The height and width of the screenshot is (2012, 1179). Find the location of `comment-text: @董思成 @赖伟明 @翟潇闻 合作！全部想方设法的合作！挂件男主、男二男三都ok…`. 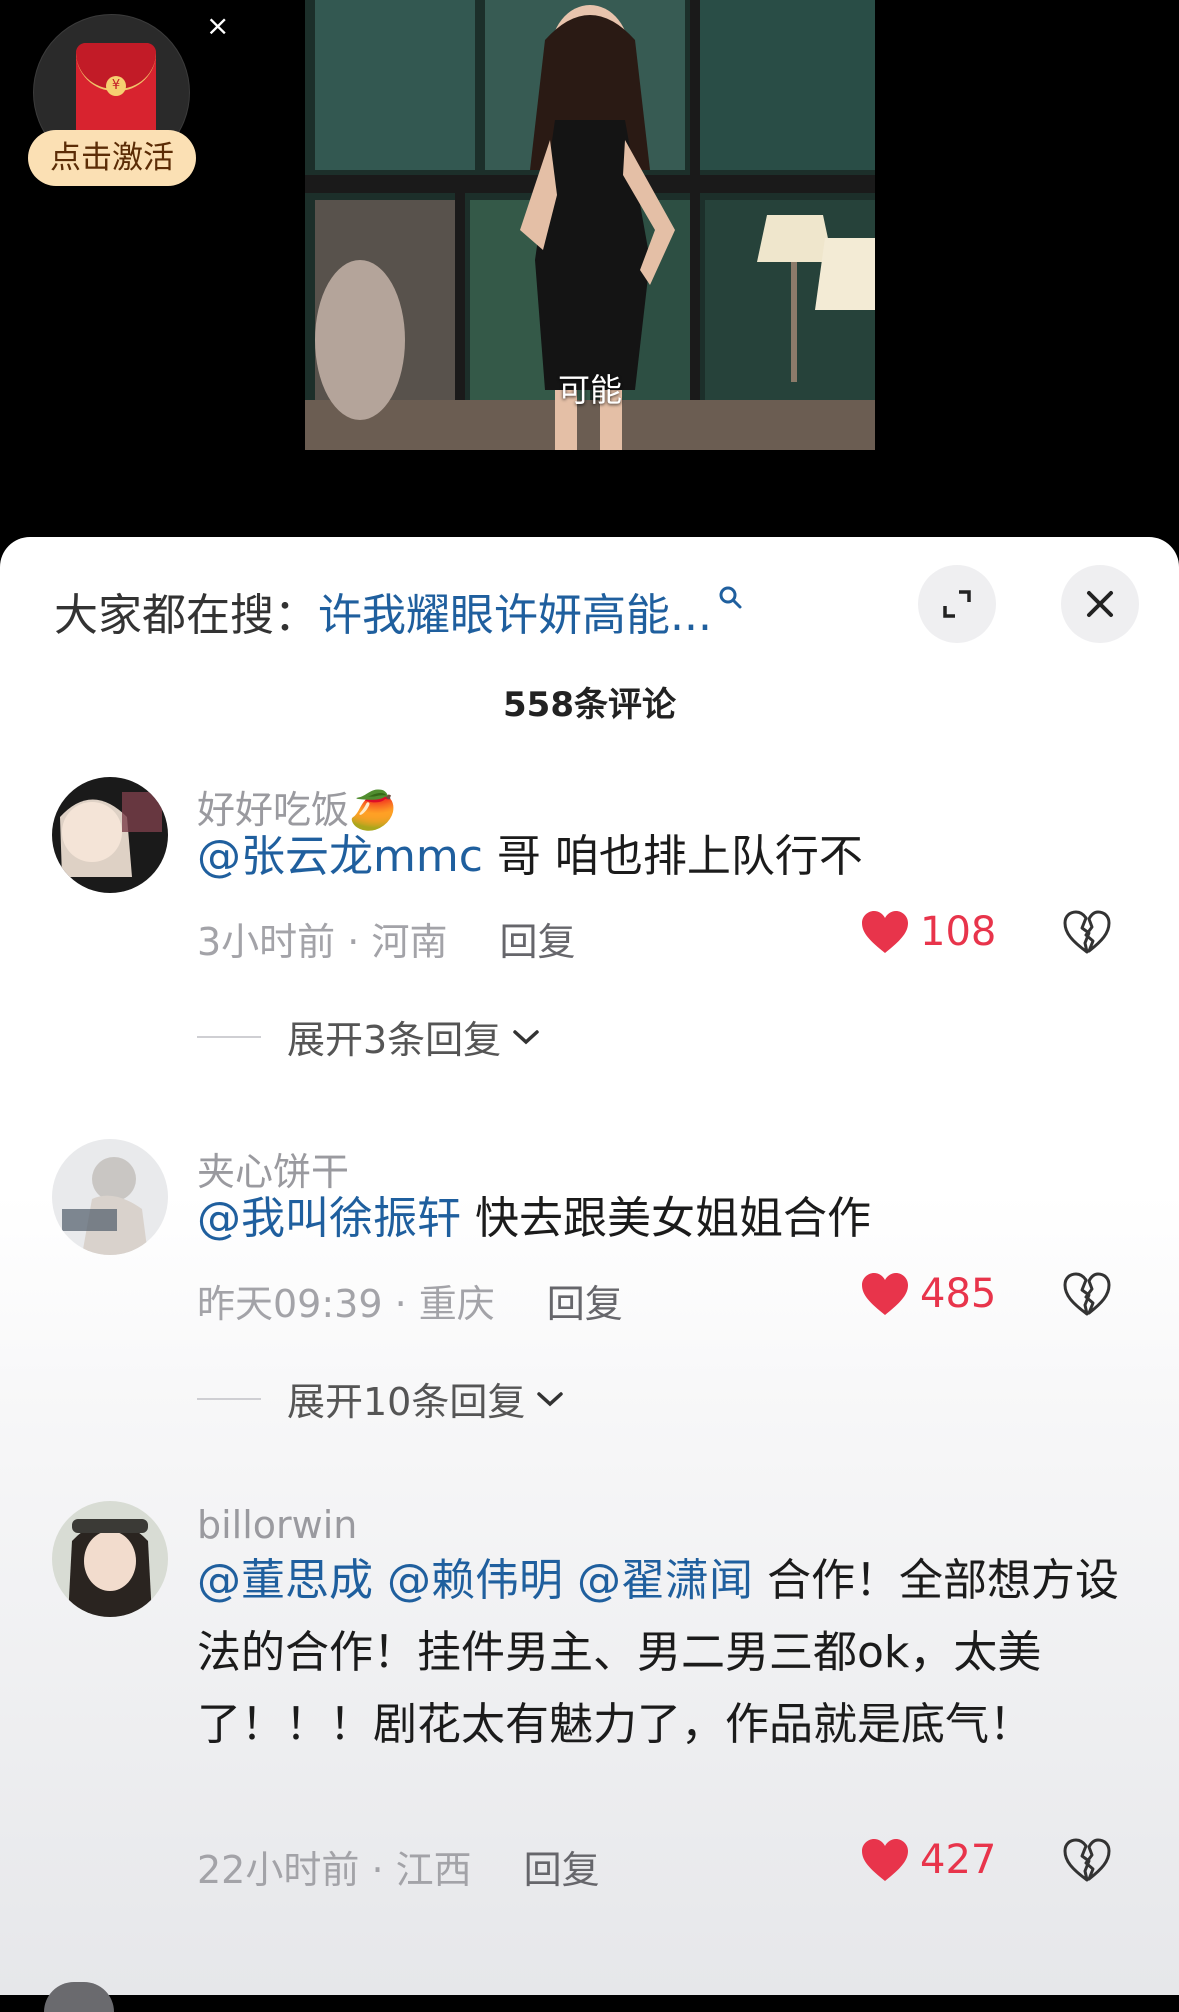

comment-text: @董思成 @赖伟明 @翟潇闻 合作！全部想方设法的合作！挂件男主、男二男三都ok… is located at coordinates (662, 1653).